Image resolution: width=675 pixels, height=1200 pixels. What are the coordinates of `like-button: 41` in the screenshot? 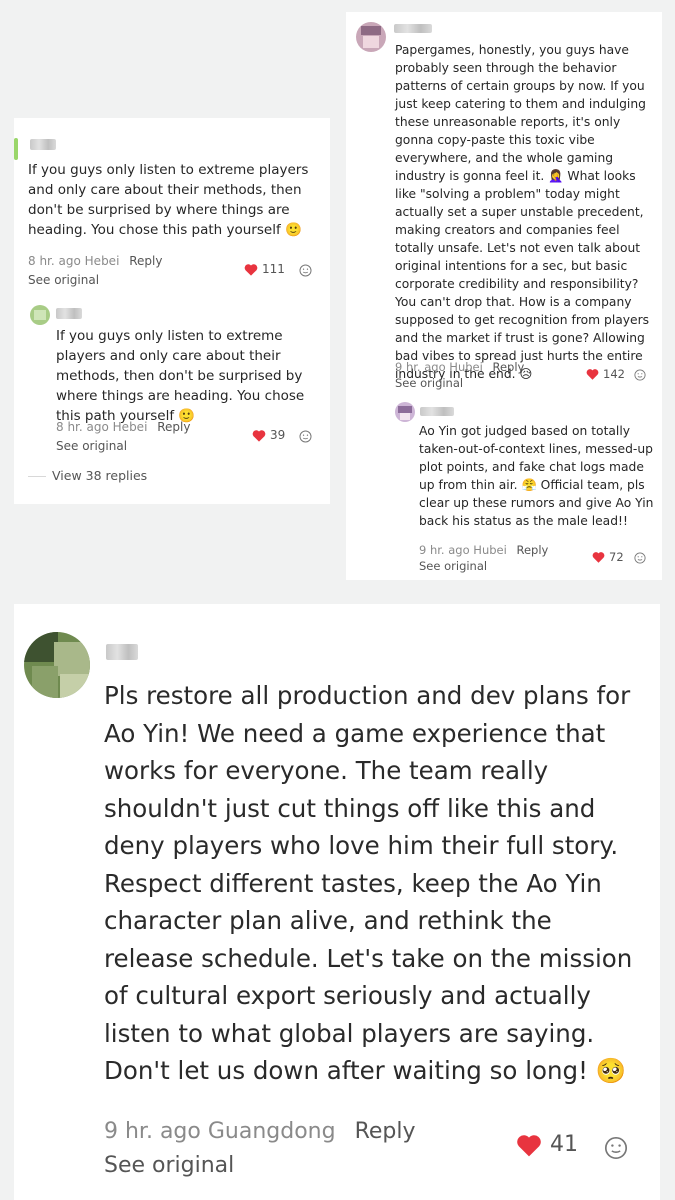 It's located at (547, 1144).